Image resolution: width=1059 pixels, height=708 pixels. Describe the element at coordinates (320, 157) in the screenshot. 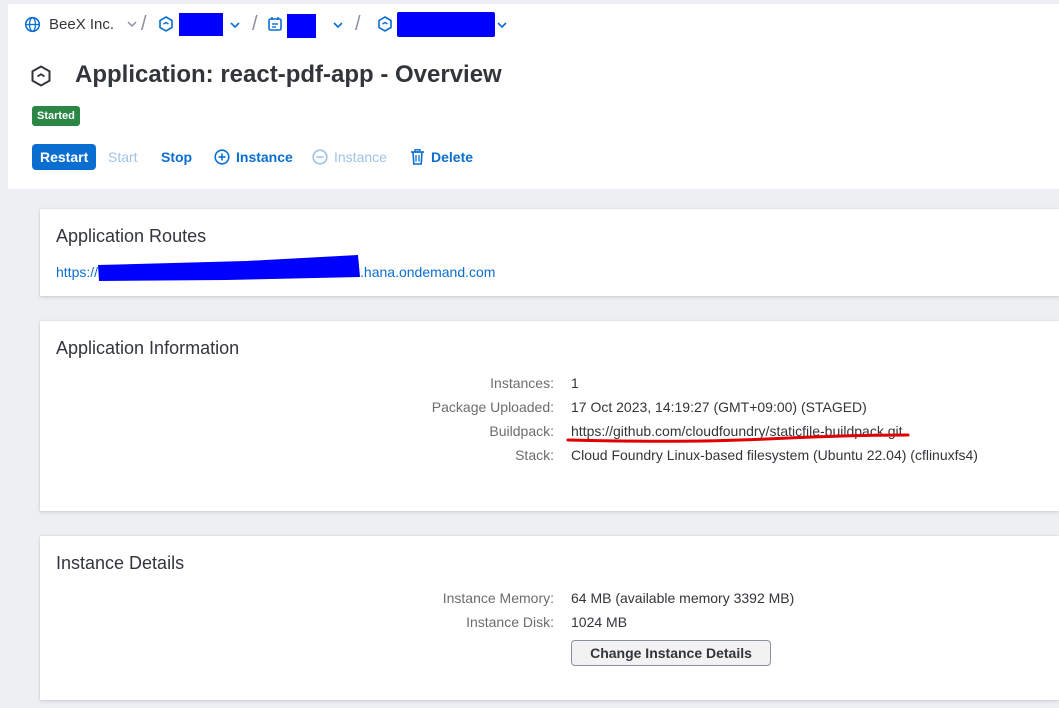

I see `remove-circle-icon` at that location.